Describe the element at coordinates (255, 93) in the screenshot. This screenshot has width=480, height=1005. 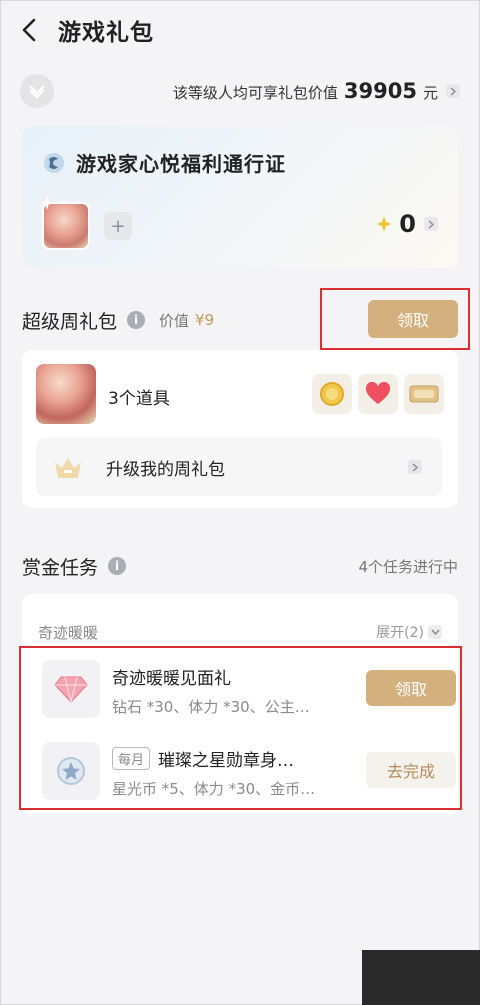
I see `level-prefix: 该等级人均可享礼包价值` at that location.